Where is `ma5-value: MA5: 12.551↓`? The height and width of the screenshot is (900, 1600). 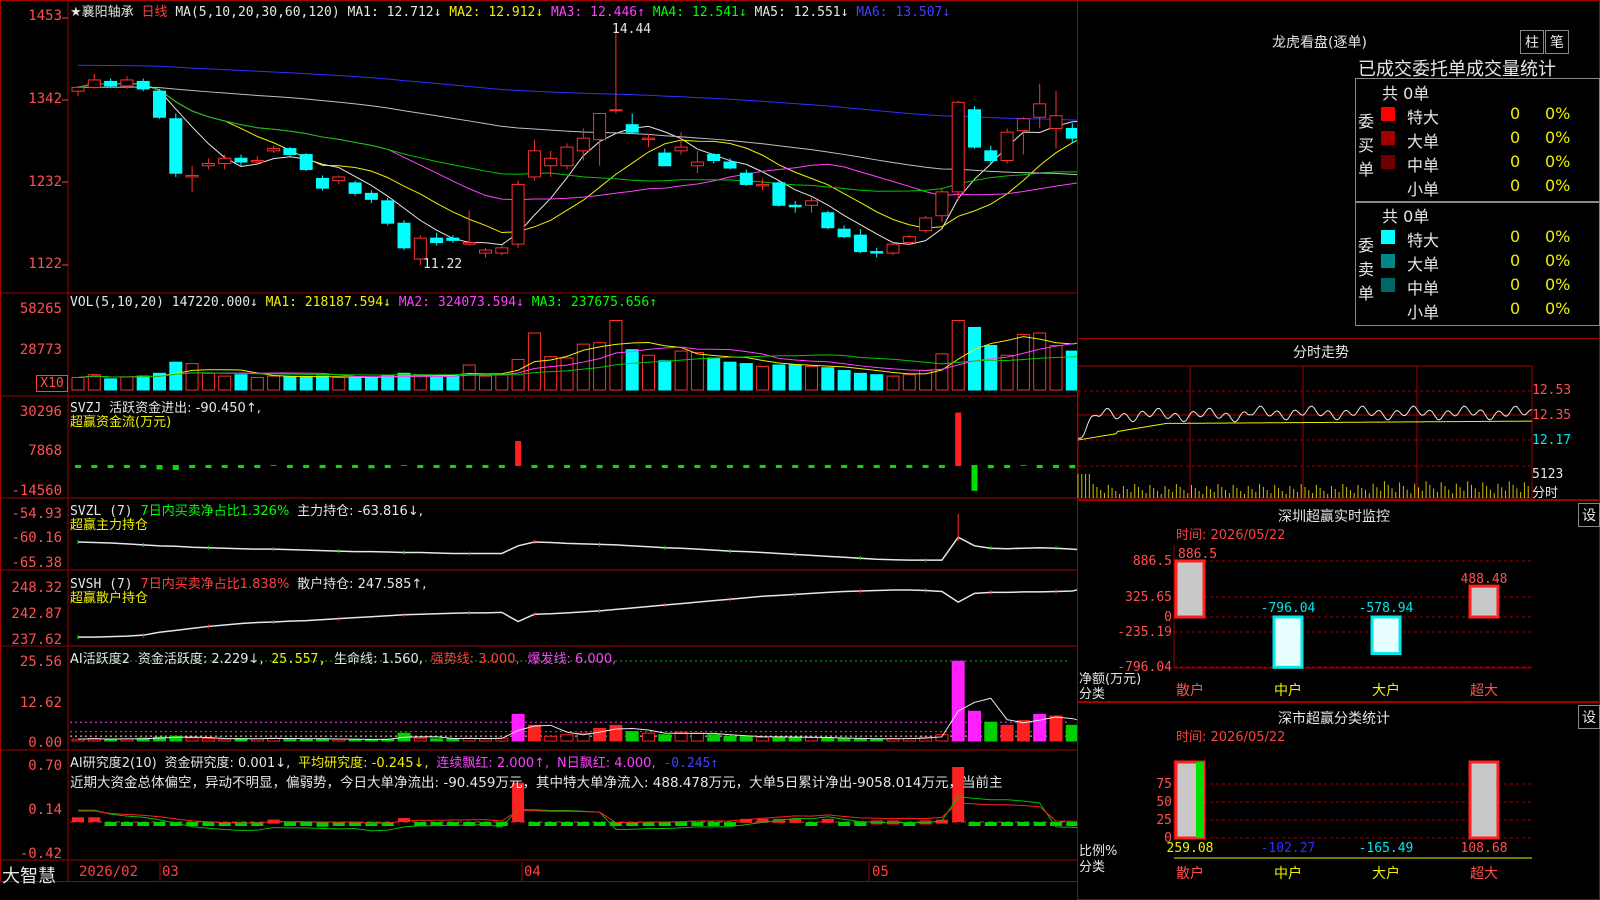
ma5-value: MA5: 12.551↓ is located at coordinates (801, 12).